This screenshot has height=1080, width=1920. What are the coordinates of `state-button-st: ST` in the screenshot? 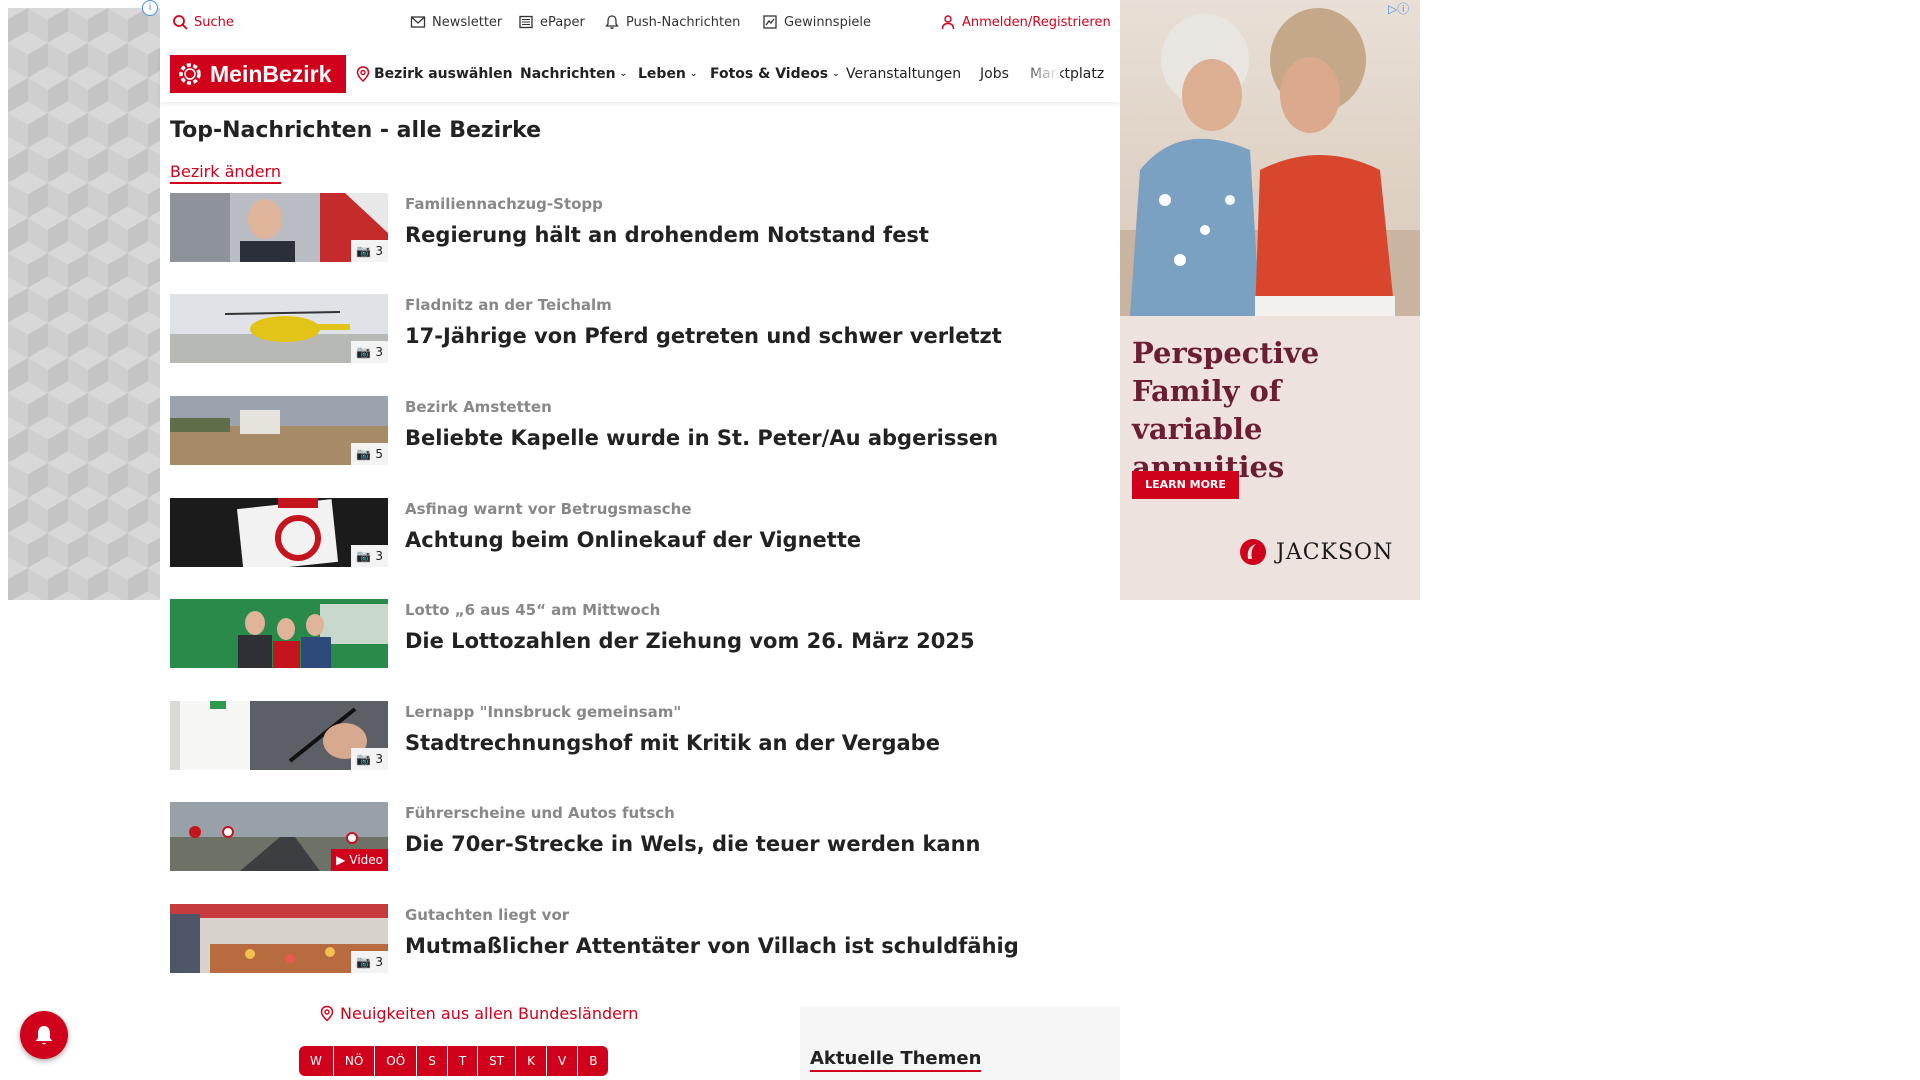 It's located at (497, 1061).